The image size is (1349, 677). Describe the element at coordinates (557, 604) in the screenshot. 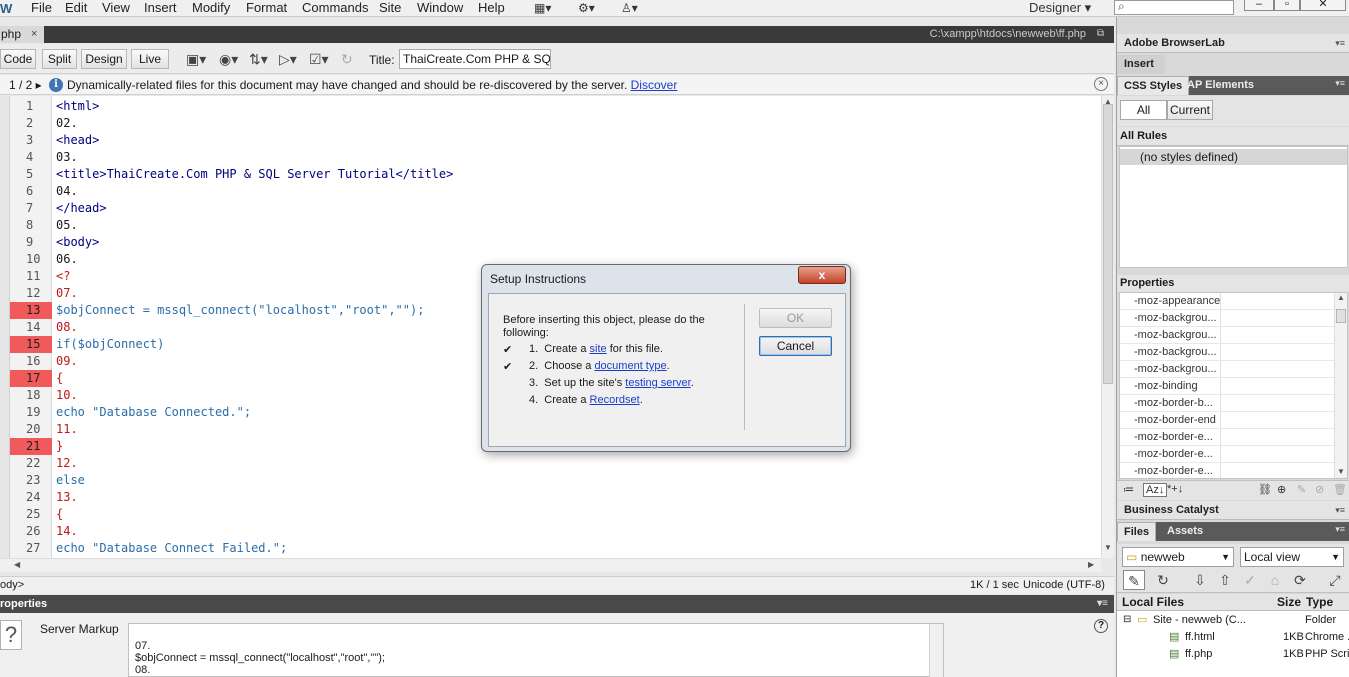

I see `property-inspector-header: roperties ▾≡` at that location.